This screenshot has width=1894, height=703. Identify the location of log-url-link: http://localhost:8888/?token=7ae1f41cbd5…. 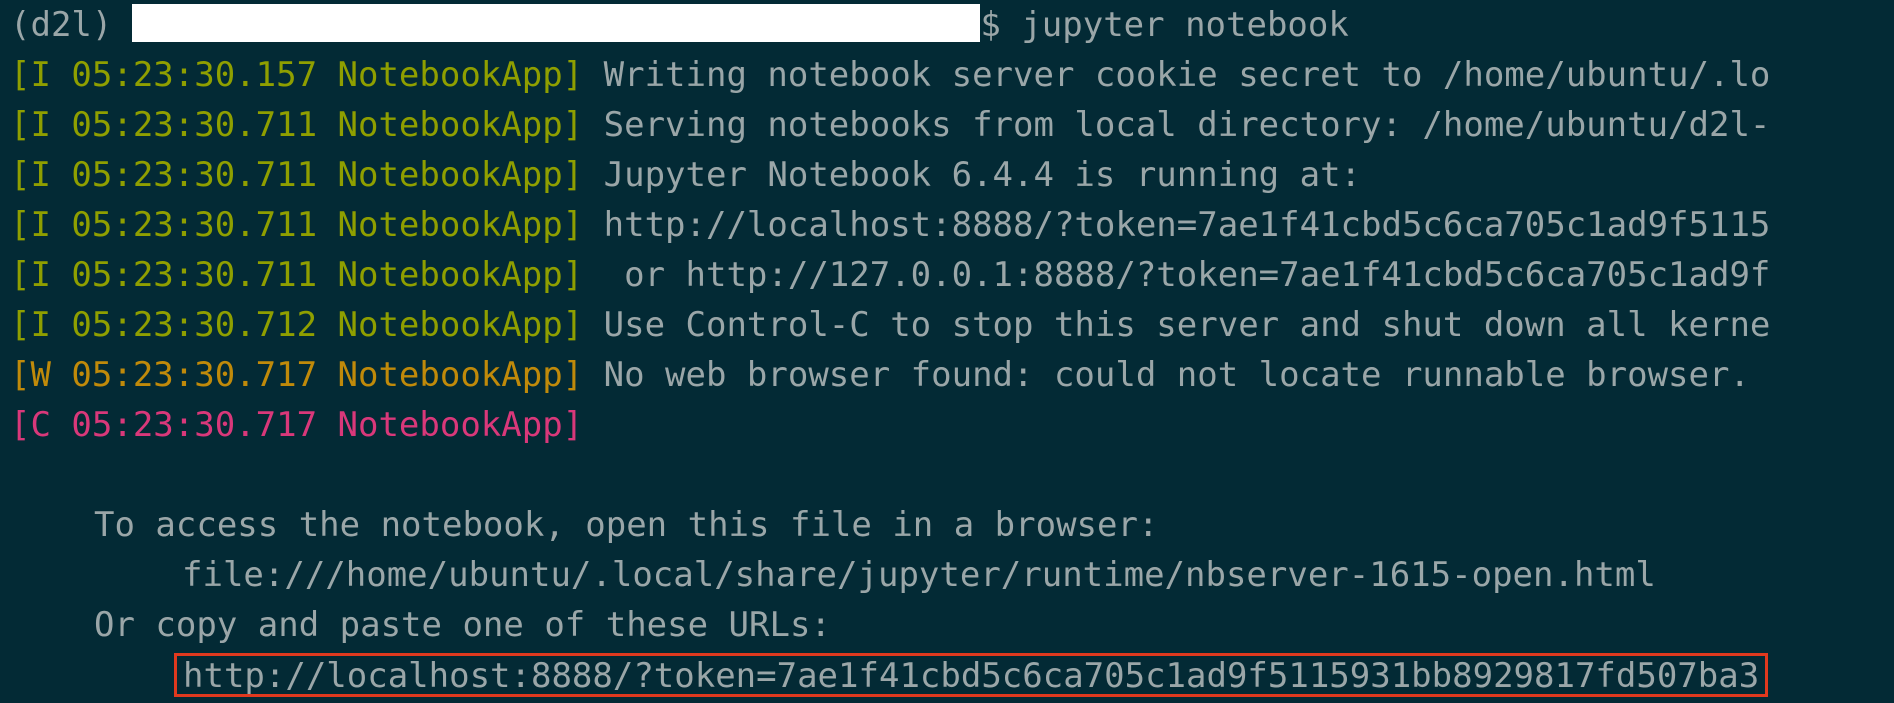
(1177, 225).